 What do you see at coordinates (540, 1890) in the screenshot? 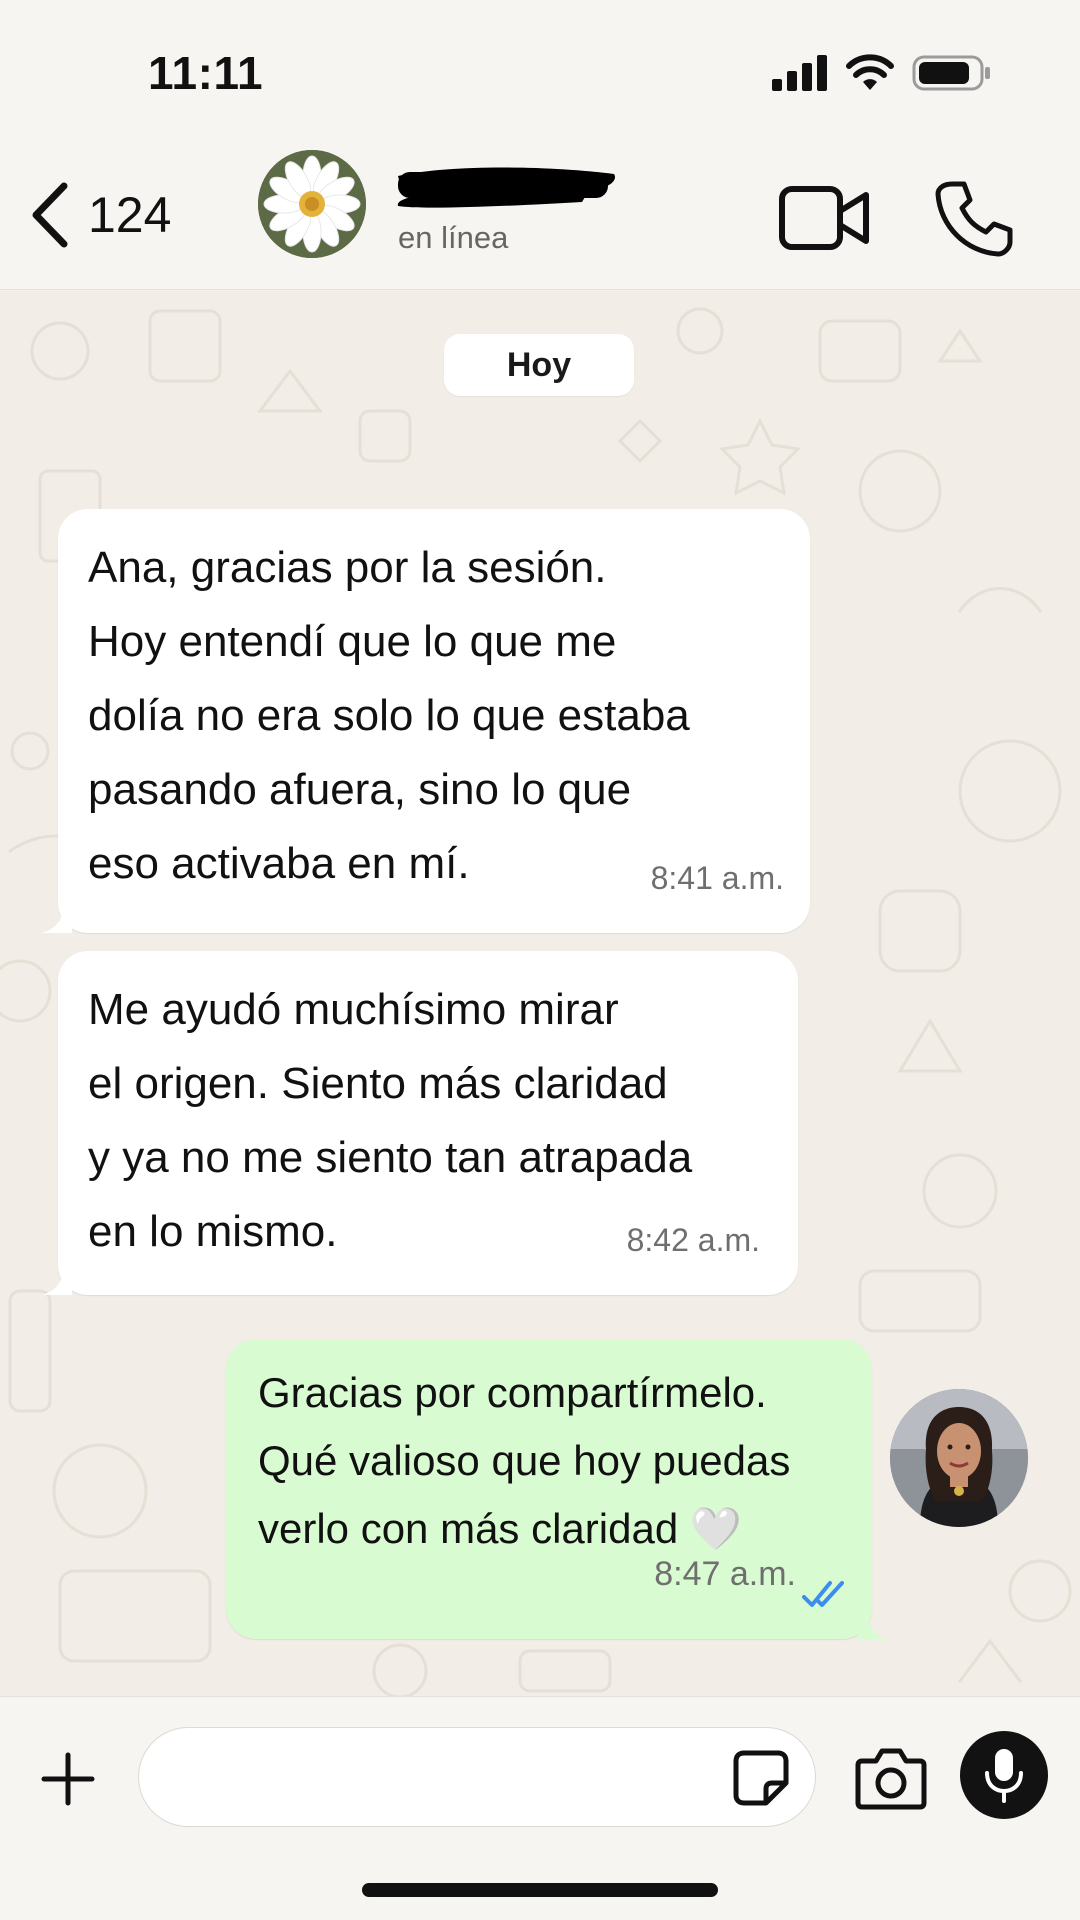
I see `home-indicator` at bounding box center [540, 1890].